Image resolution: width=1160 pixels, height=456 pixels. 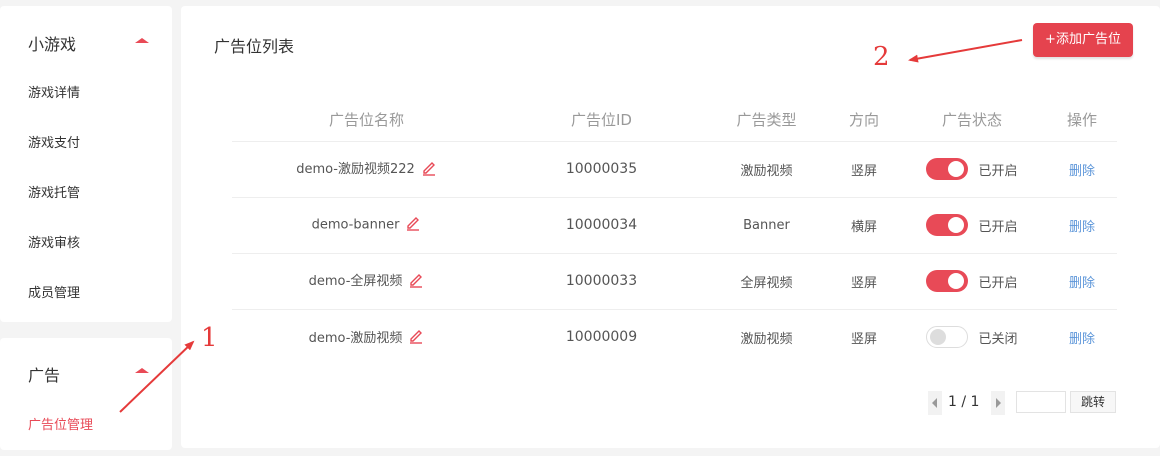 I want to click on ad-slot-id-cell: 10000034, so click(x=601, y=225).